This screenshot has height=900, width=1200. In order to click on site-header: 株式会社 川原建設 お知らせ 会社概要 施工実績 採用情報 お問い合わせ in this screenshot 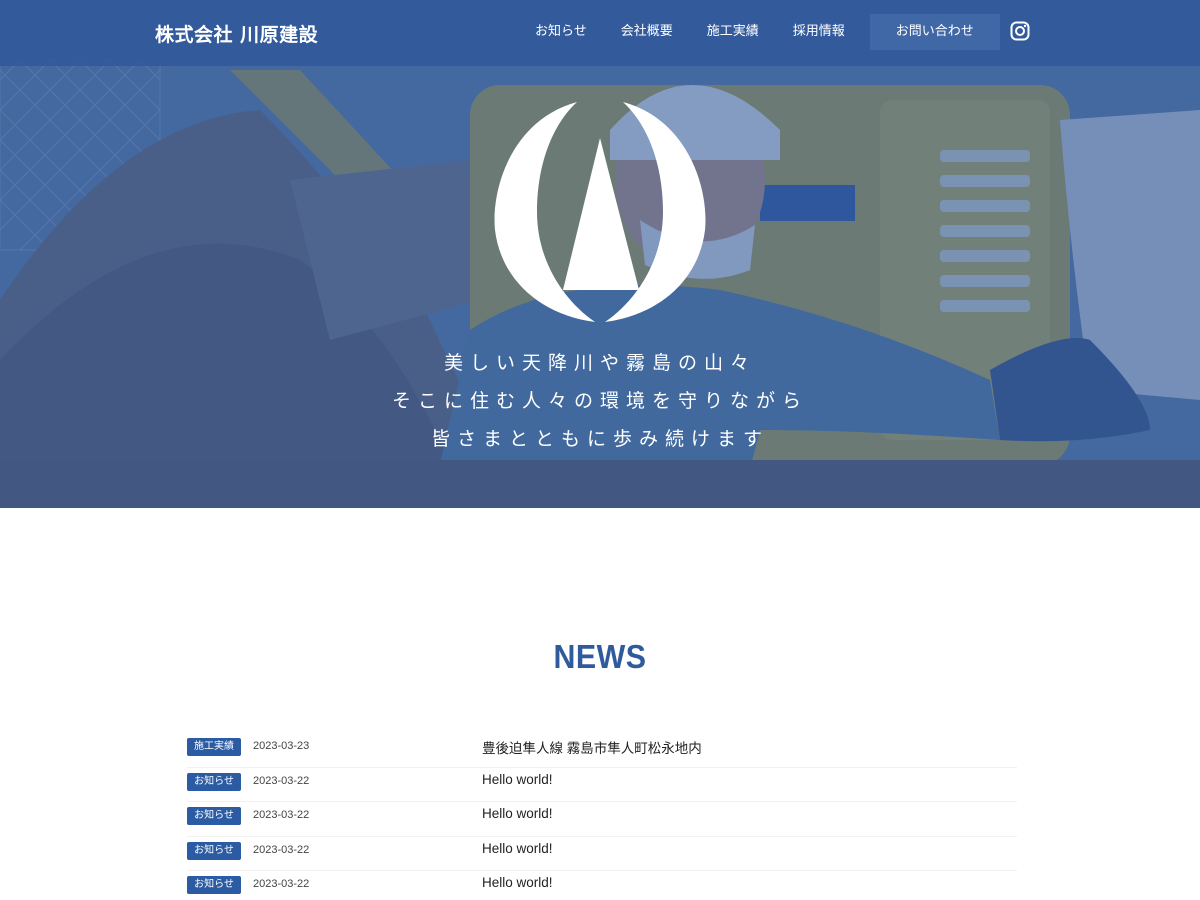, I will do `click(600, 33)`.